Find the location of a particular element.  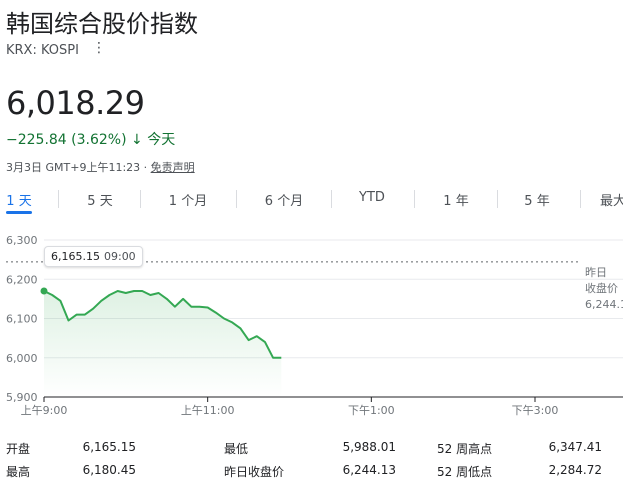

x-tick-label: 上午11:00 is located at coordinates (208, 410).